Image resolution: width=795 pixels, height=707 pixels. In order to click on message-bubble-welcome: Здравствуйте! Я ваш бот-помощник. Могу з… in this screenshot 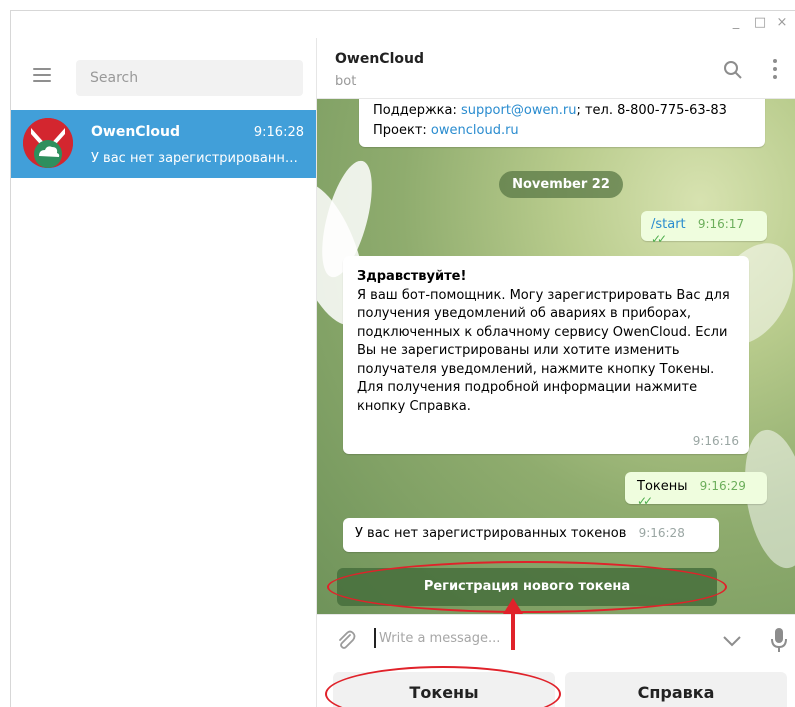, I will do `click(546, 355)`.